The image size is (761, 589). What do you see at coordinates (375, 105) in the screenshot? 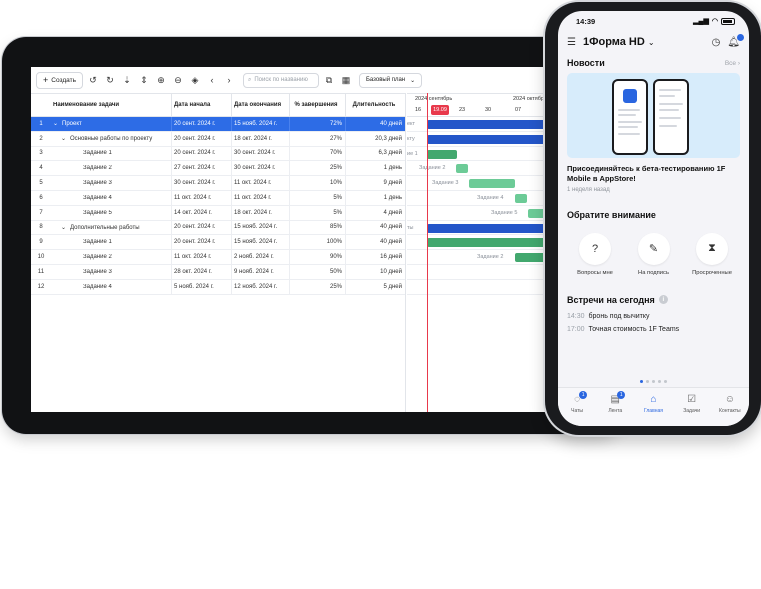
I see `col-dur-header: Длительность` at bounding box center [375, 105].